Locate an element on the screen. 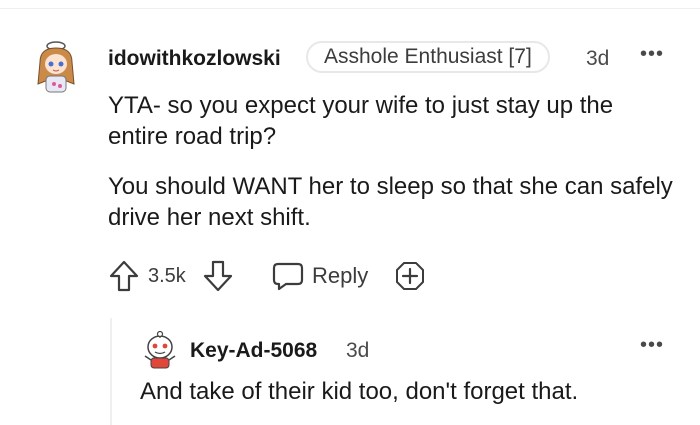 The height and width of the screenshot is (425, 700). reply-label: Reply is located at coordinates (340, 276).